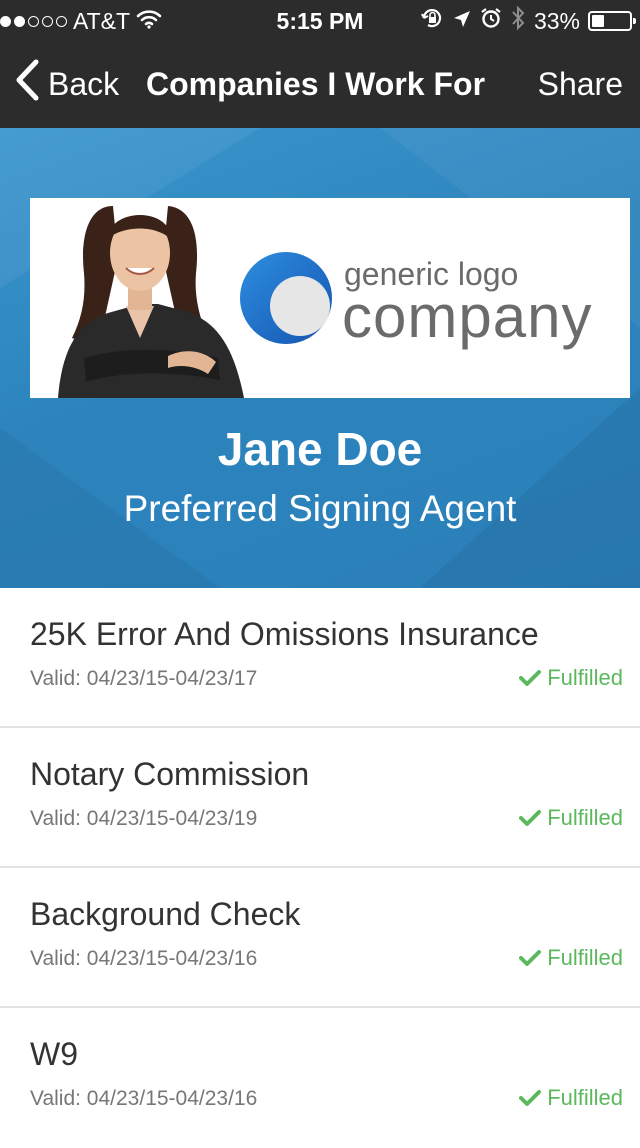 The width and height of the screenshot is (640, 1148). I want to click on rotation-lock-icon, so click(432, 21).